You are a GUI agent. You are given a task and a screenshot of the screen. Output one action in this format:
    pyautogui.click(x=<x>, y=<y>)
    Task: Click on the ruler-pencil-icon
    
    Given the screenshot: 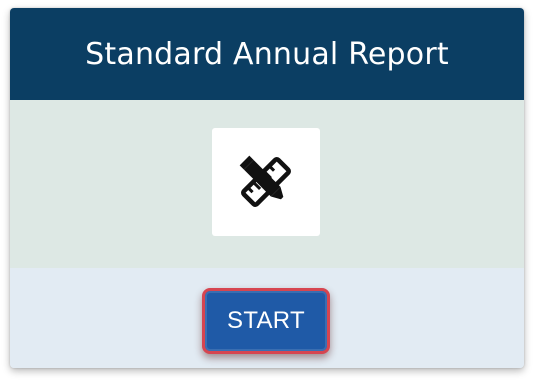 What is the action you would take?
    pyautogui.click(x=265, y=181)
    